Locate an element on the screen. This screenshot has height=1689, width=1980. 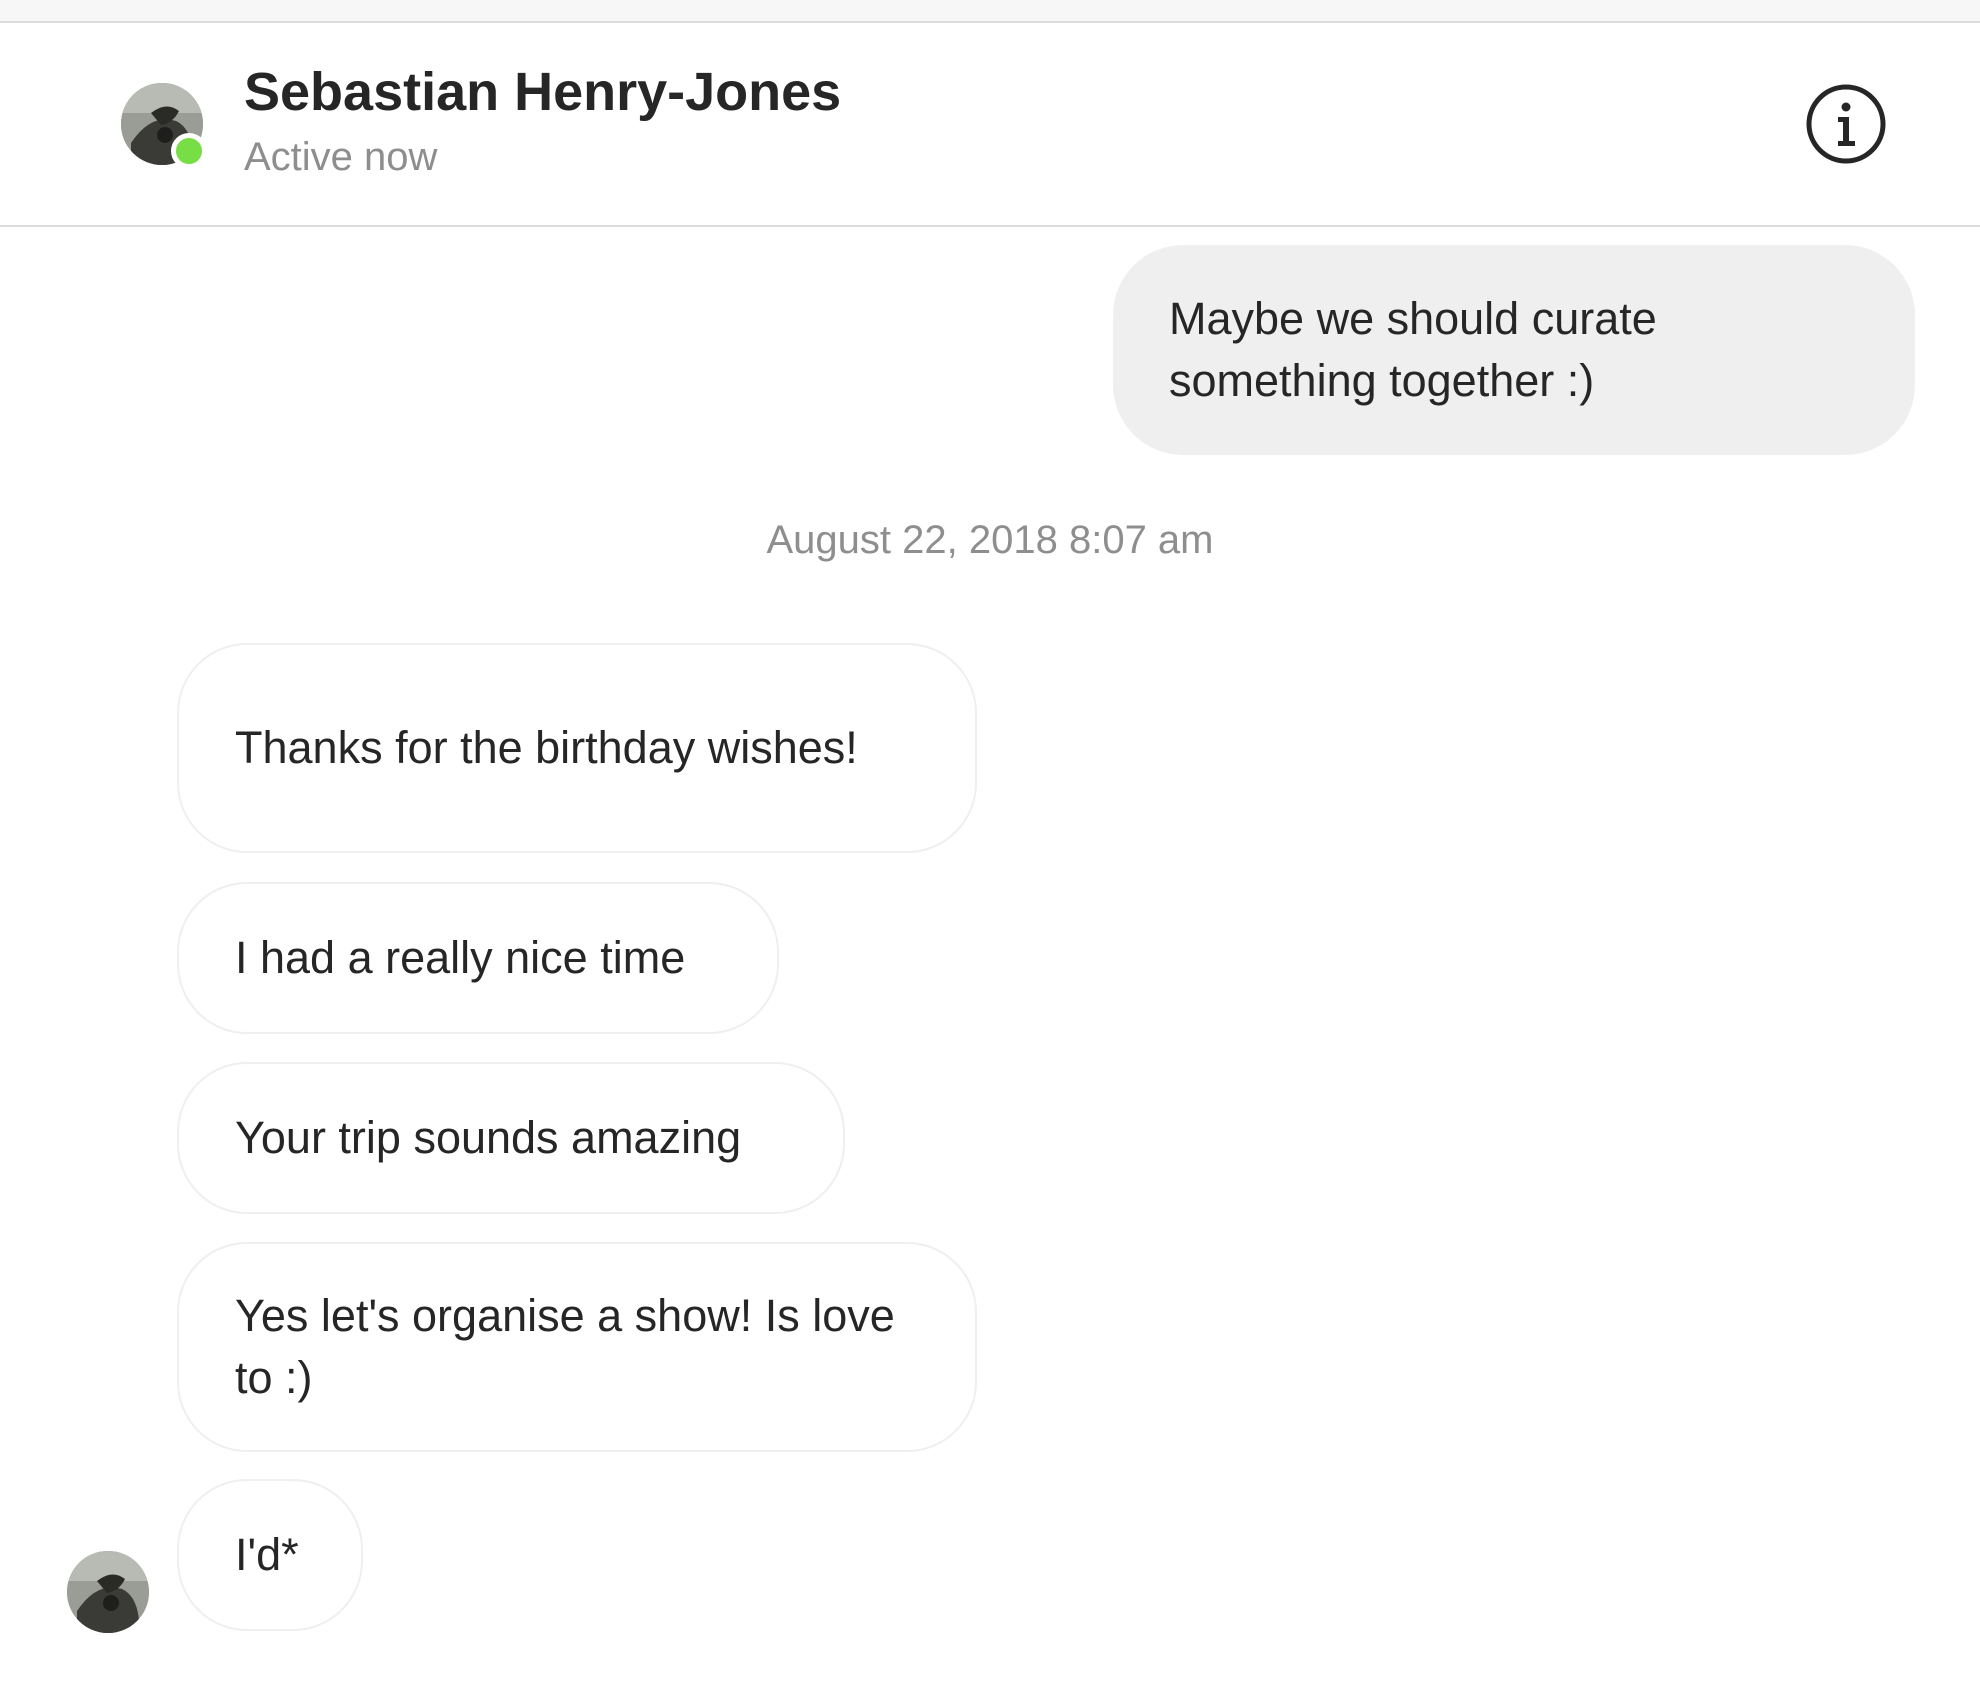
message-text: Thanks for the birthday wishes! is located at coordinates (546, 747).